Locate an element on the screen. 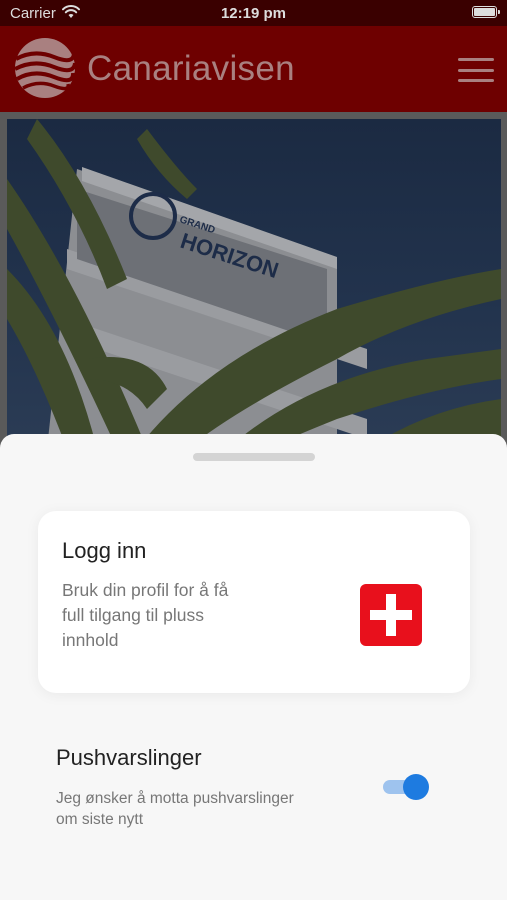 The height and width of the screenshot is (900, 507). push-notifications-title: Pushvarslinger is located at coordinates (129, 757).